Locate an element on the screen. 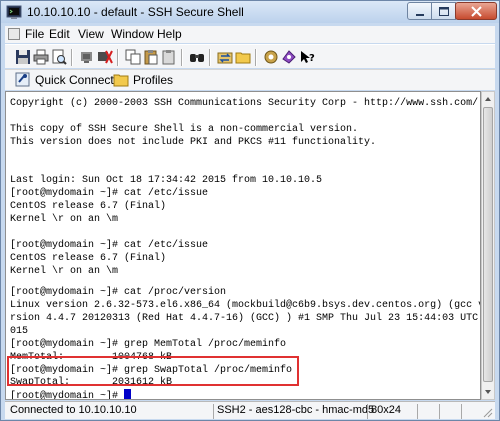  terminal-app-icon is located at coordinates (14, 12).